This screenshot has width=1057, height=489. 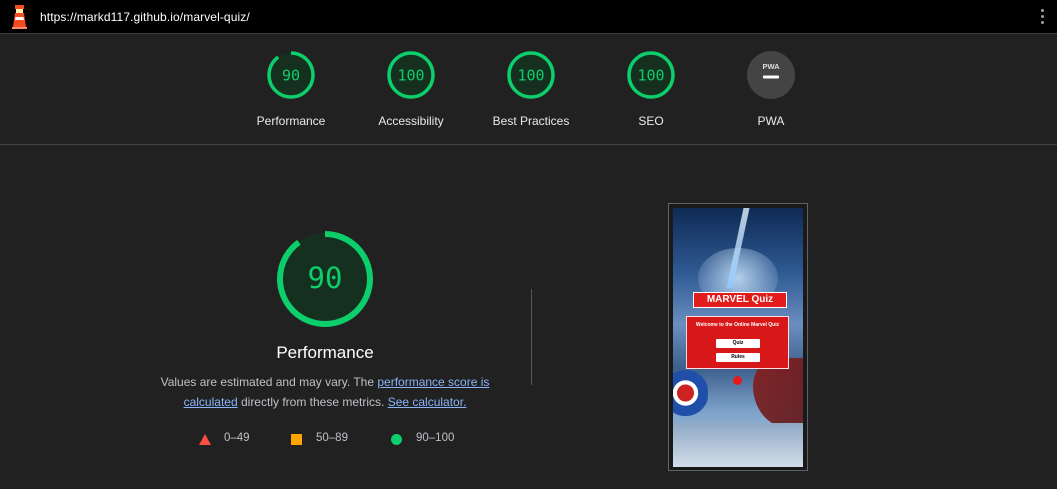 What do you see at coordinates (269, 382) in the screenshot?
I see `description-text: Values are estimated and may vary. The` at bounding box center [269, 382].